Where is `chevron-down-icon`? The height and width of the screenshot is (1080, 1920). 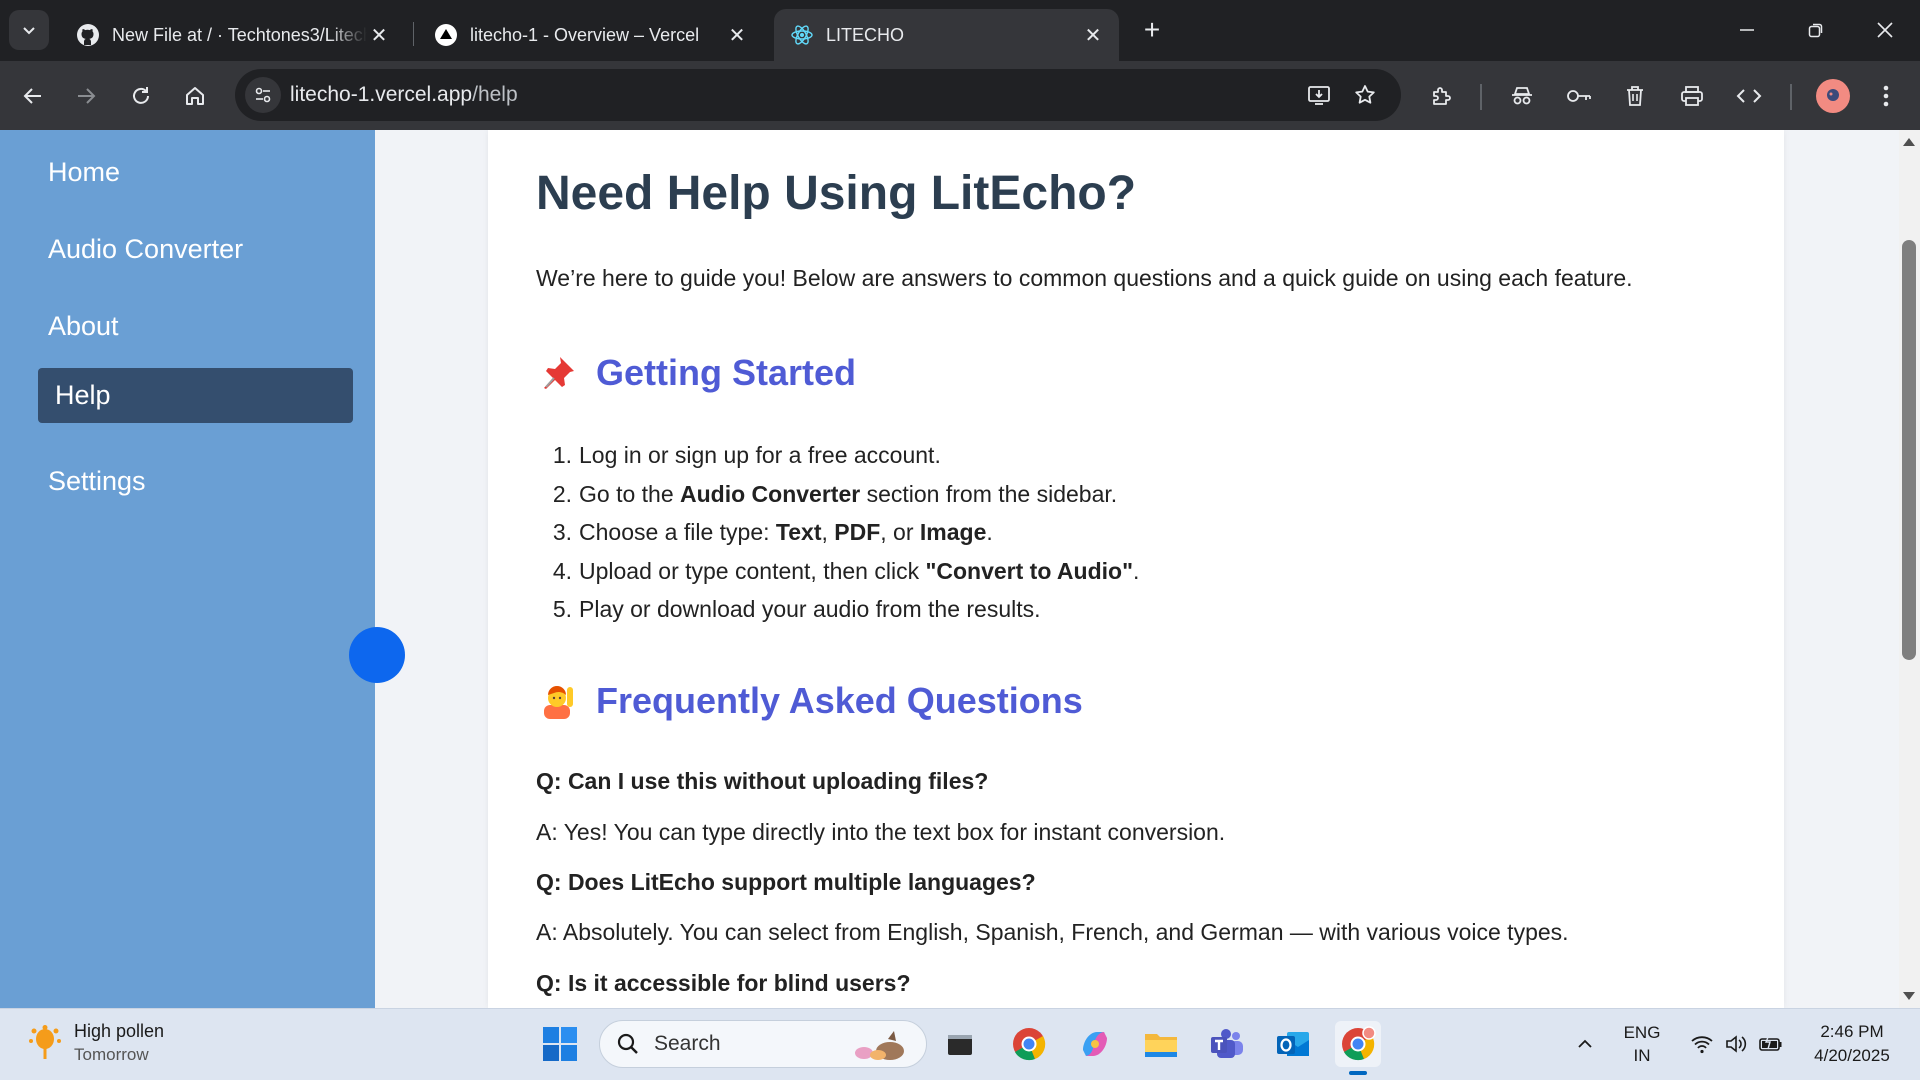 chevron-down-icon is located at coordinates (29, 31).